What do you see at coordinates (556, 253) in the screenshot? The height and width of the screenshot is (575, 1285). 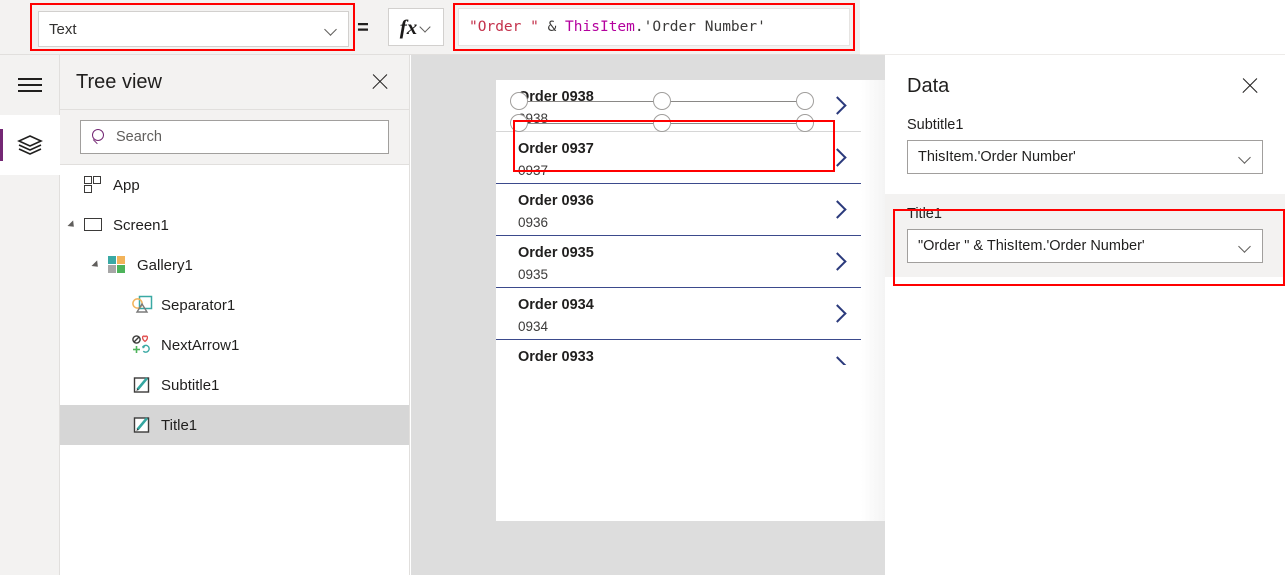 I see `gallery-item-title: Order 0935` at bounding box center [556, 253].